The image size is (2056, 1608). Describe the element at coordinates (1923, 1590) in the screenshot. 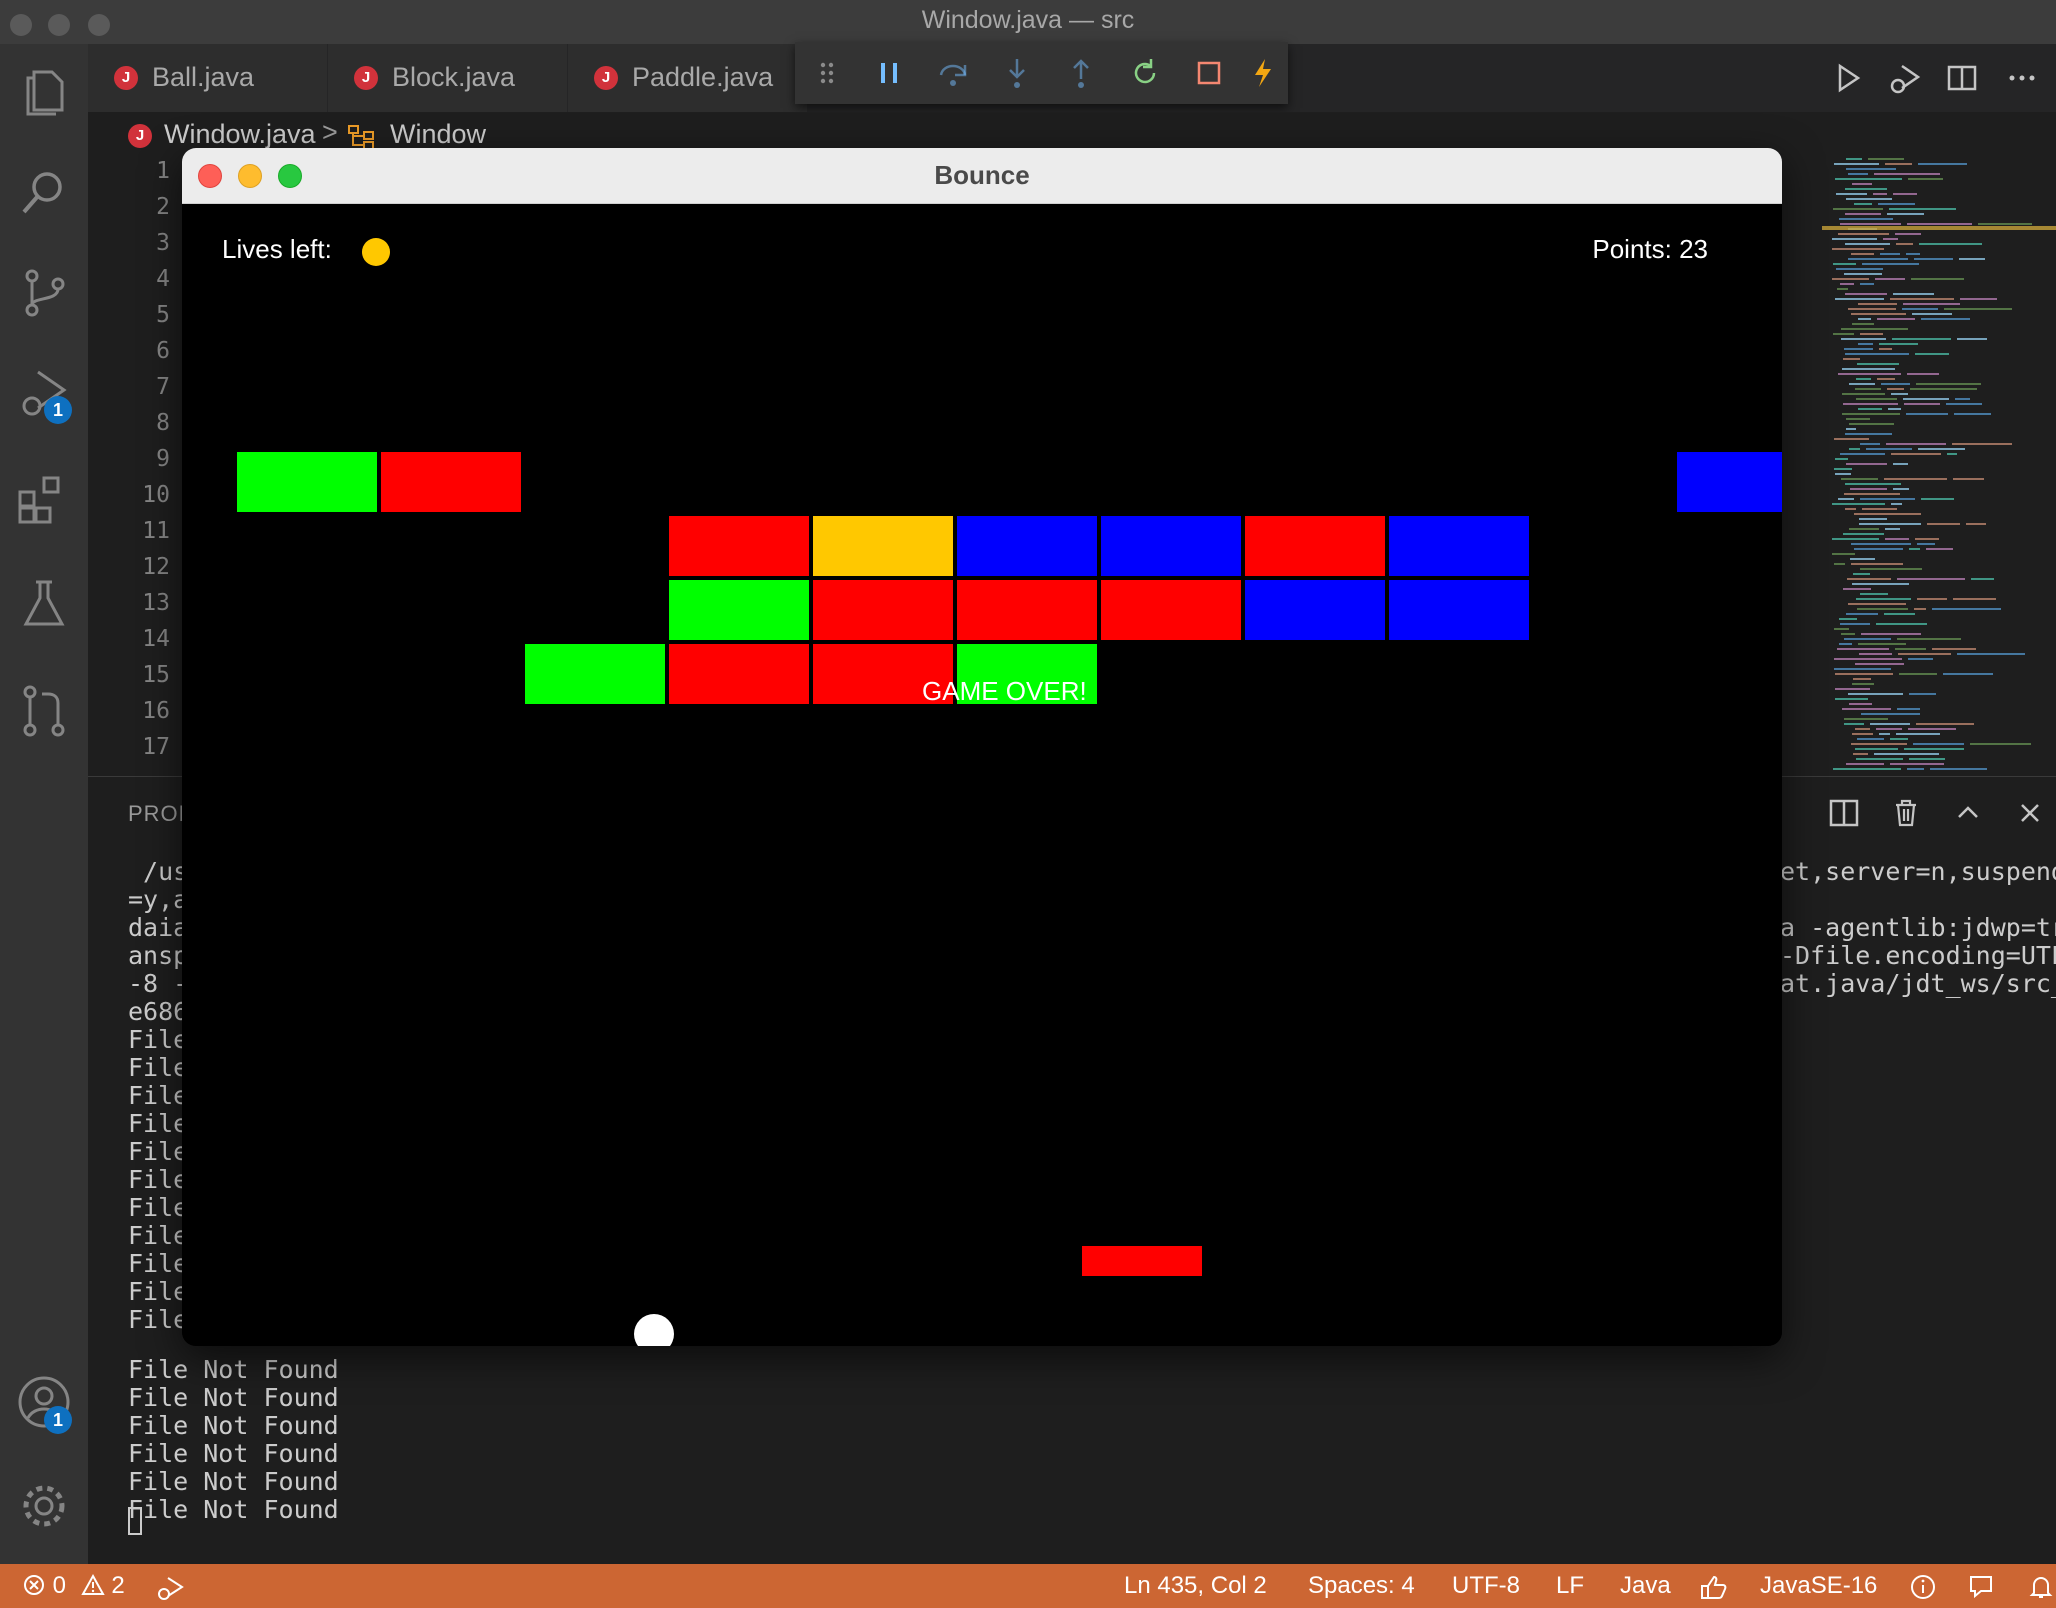

I see `info-icon` at that location.